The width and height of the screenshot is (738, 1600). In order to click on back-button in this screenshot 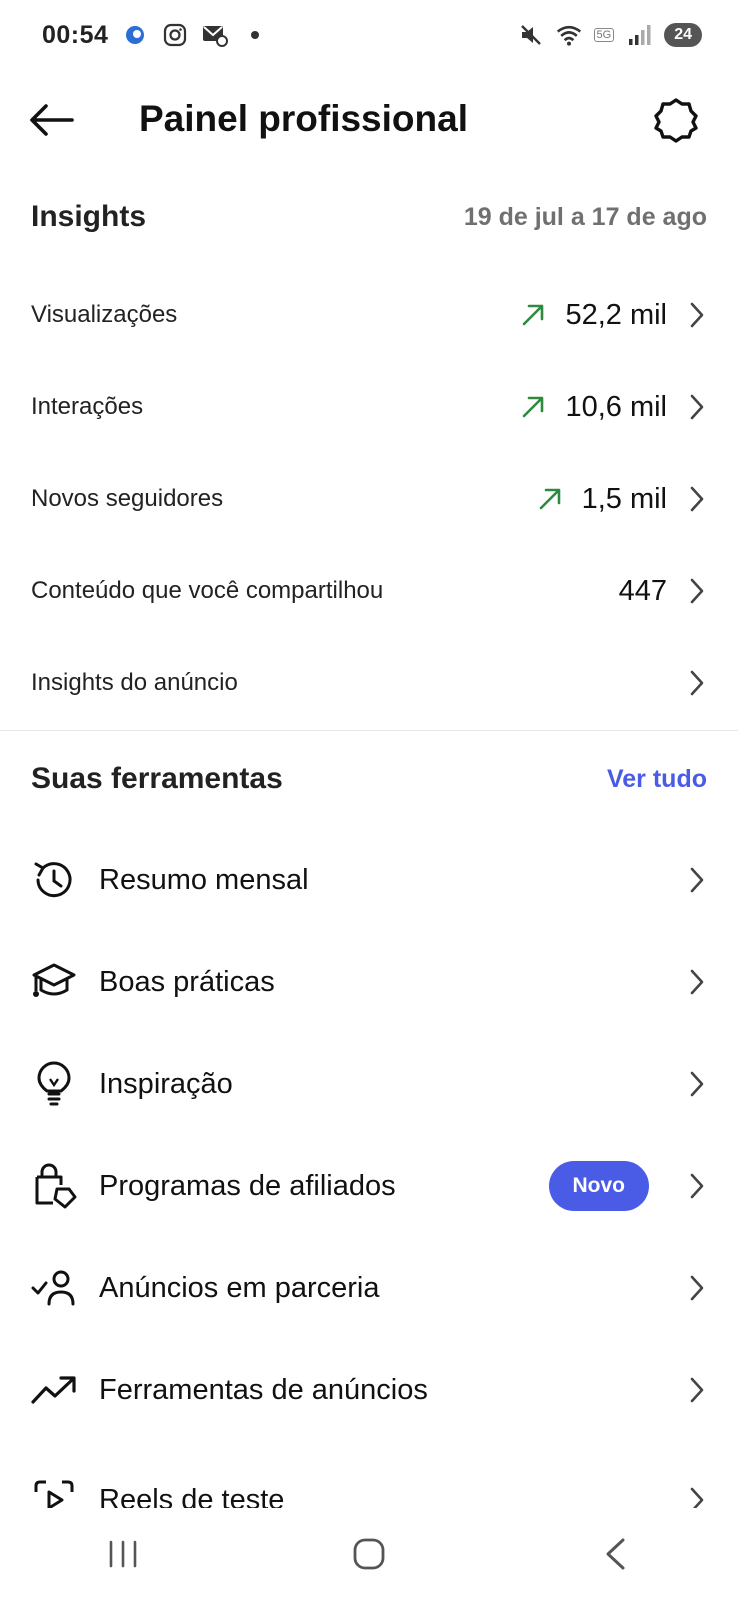, I will do `click(53, 120)`.